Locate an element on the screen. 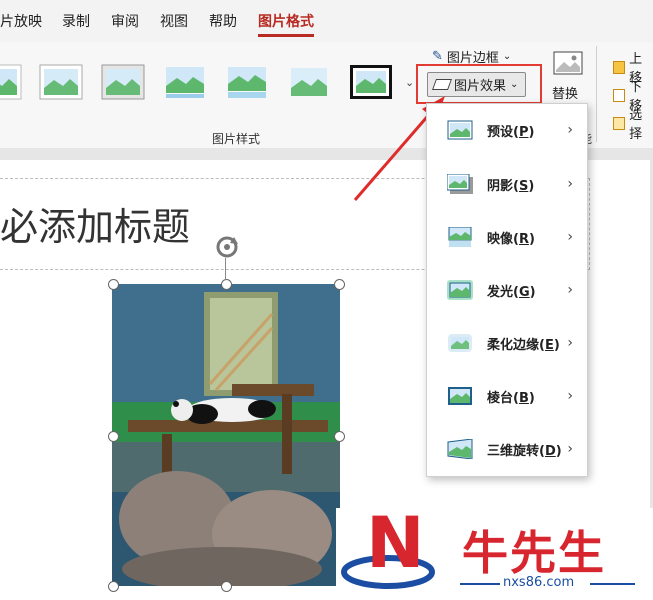 The image size is (653, 600). selection-pane-label: 选择 is located at coordinates (636, 125).